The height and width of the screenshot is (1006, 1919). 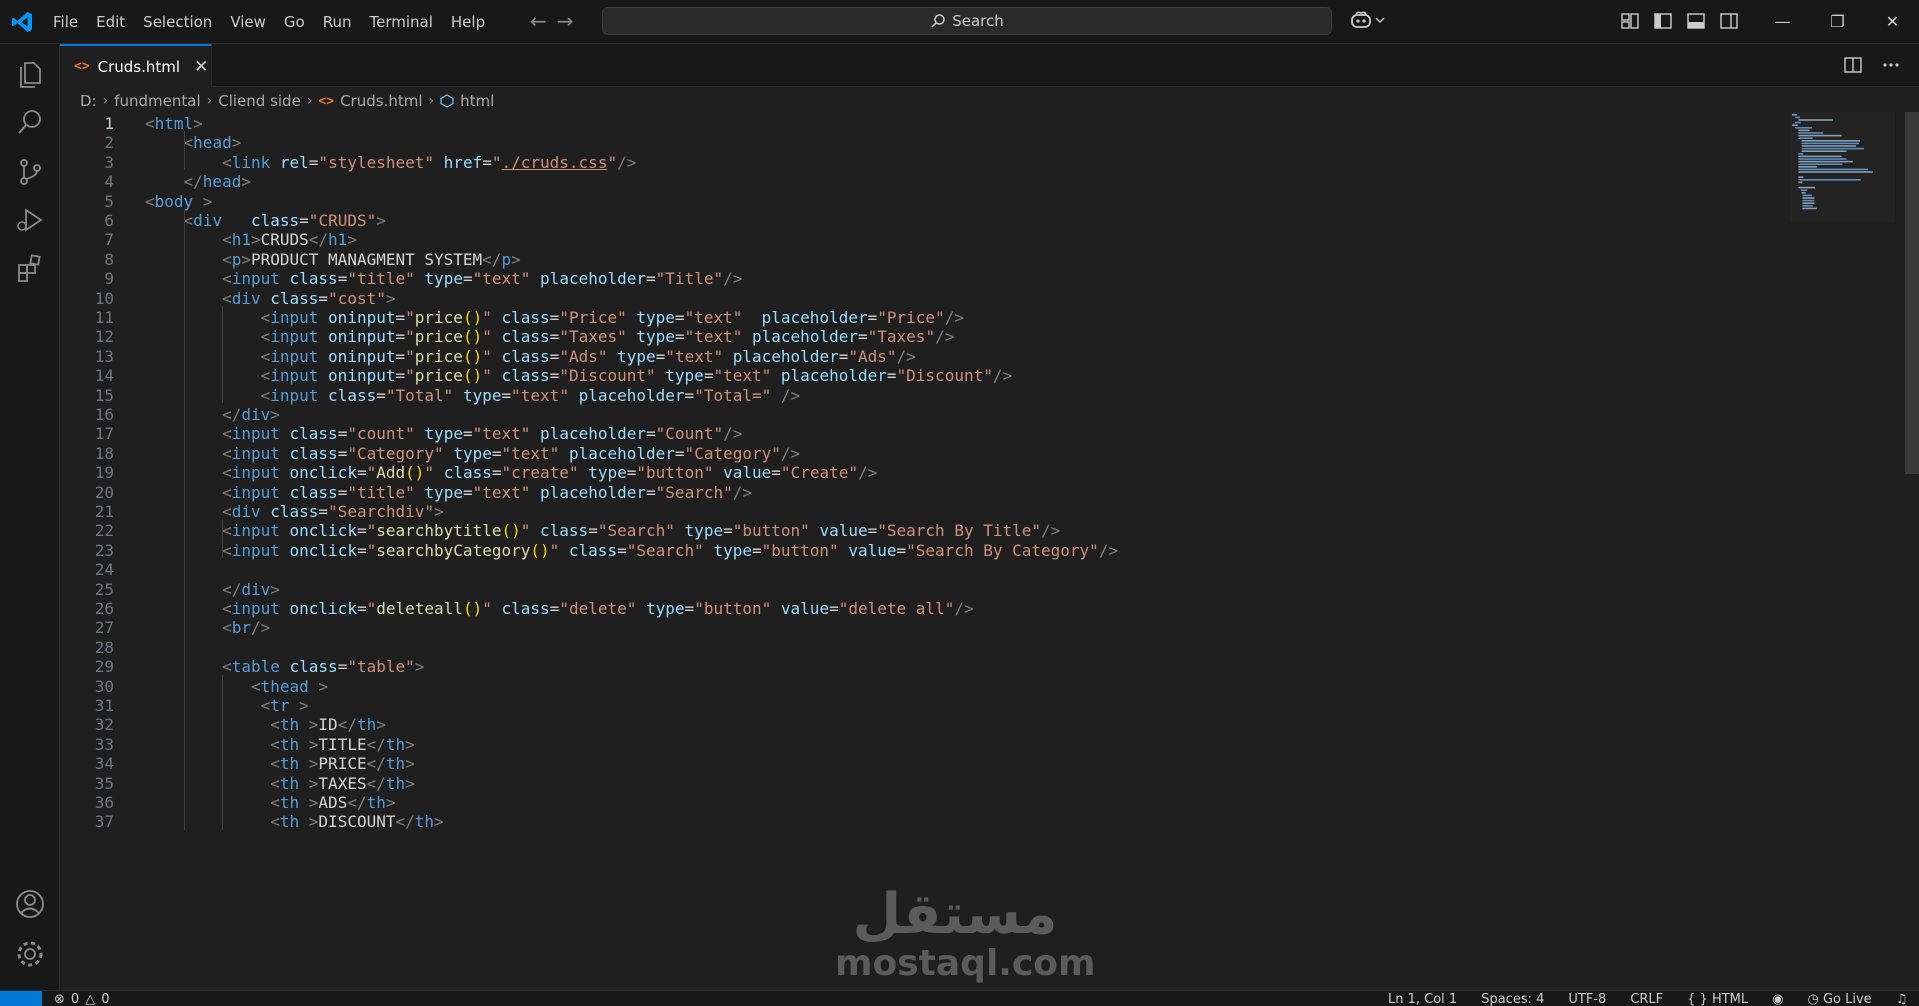 What do you see at coordinates (30, 268) in the screenshot?
I see `extensions-icon` at bounding box center [30, 268].